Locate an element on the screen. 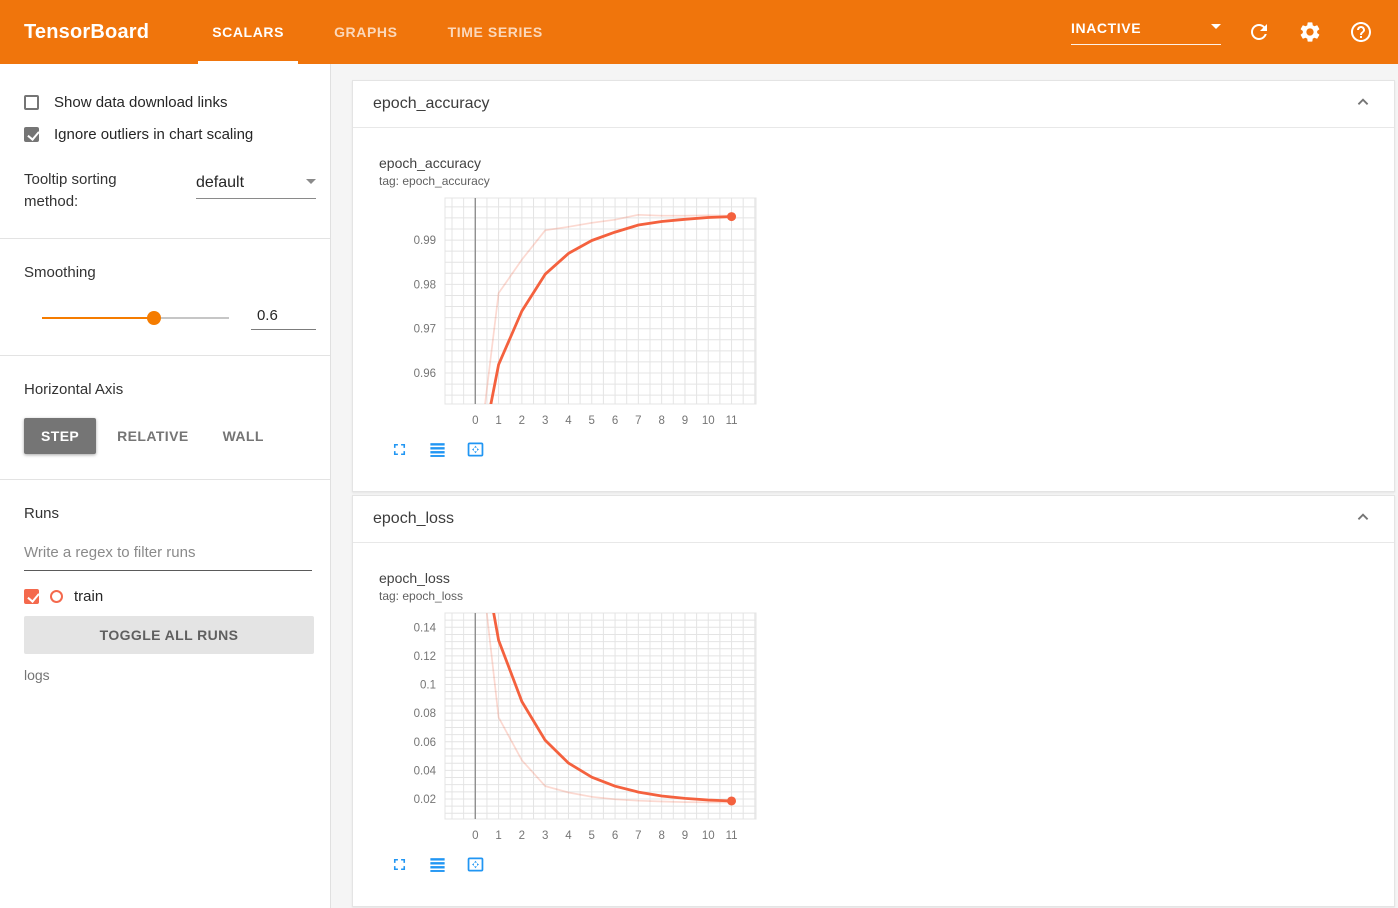  svg-text: 0.14 is located at coordinates (425, 628).